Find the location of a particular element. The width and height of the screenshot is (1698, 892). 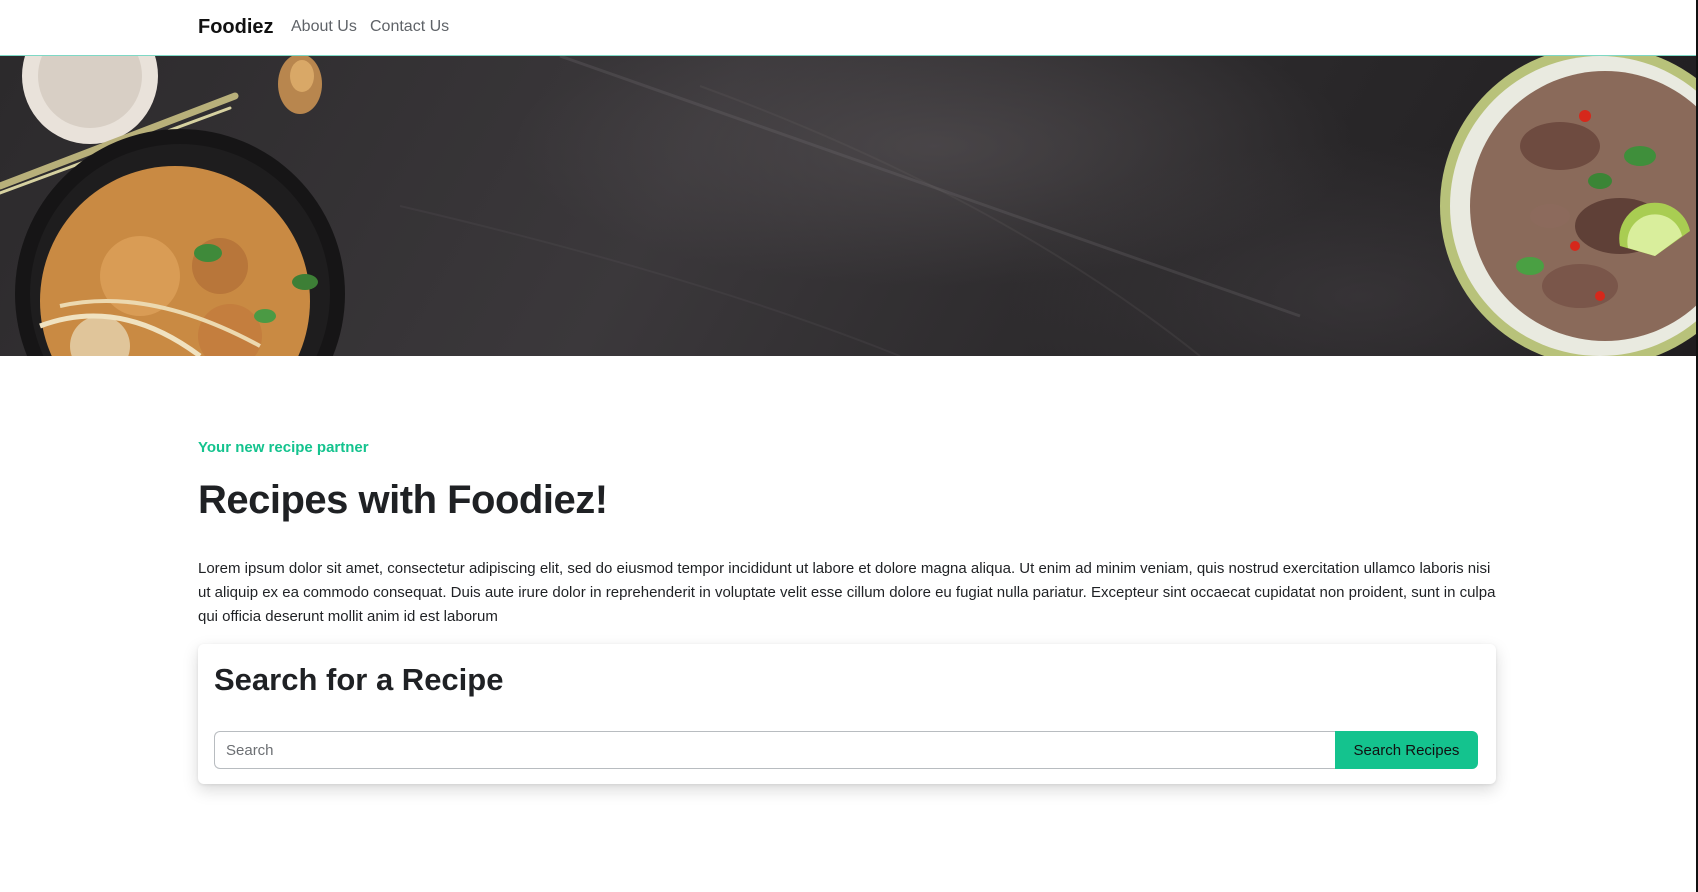

search-card-title: Search for a Recipe is located at coordinates (359, 679).